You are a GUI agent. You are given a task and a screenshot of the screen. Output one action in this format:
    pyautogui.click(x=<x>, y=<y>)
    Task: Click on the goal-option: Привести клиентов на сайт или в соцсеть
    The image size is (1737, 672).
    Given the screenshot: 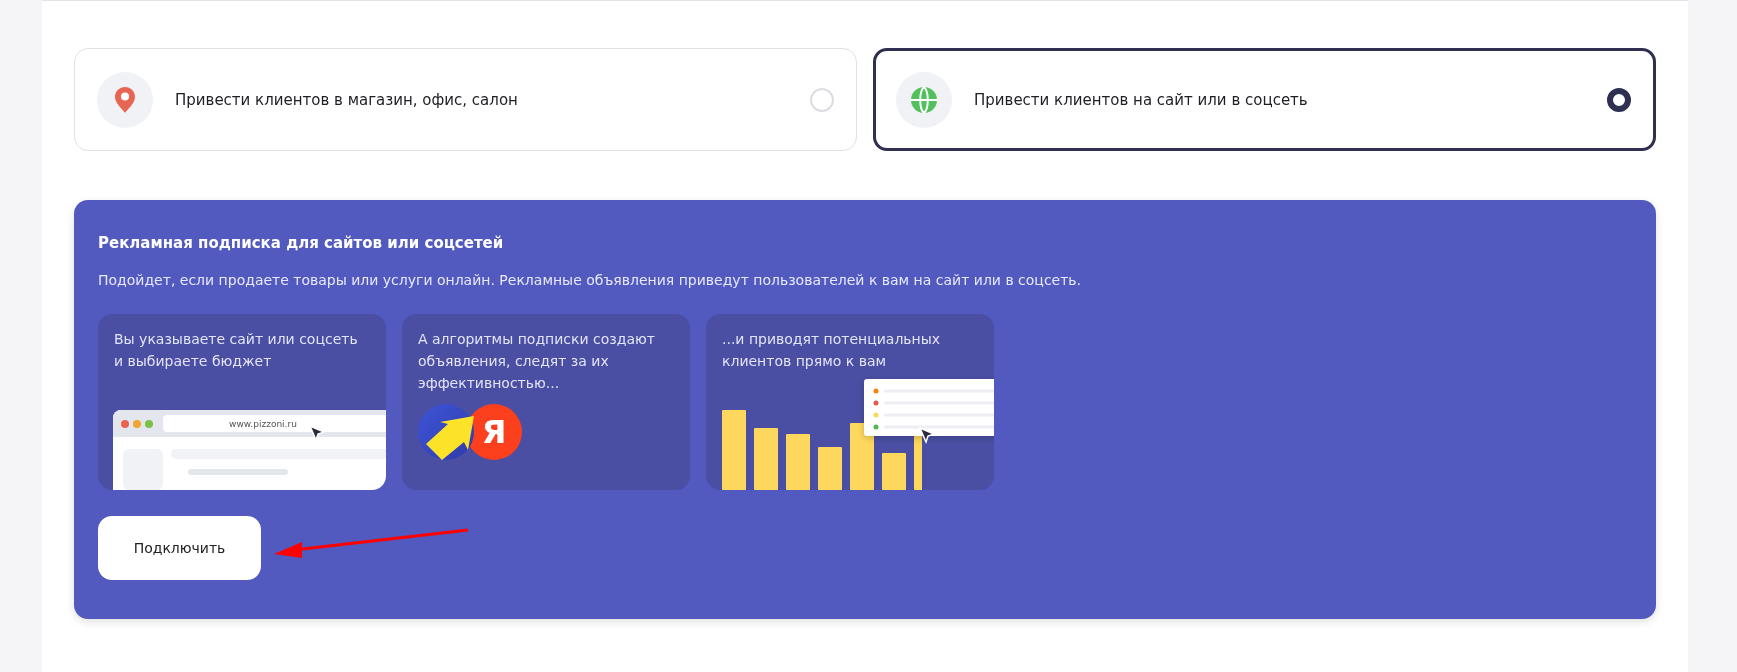 What is the action you would take?
    pyautogui.click(x=1264, y=99)
    